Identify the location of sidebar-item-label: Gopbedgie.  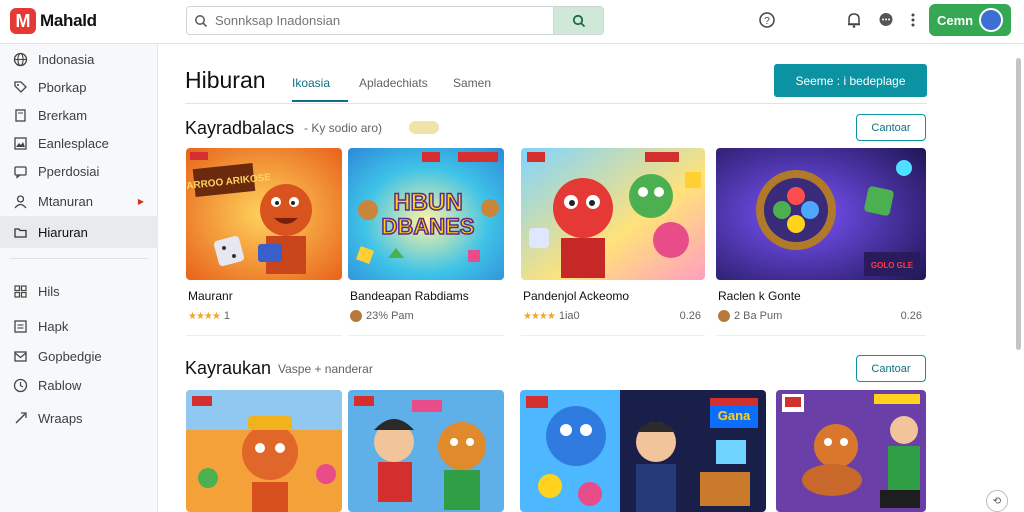
(70, 356).